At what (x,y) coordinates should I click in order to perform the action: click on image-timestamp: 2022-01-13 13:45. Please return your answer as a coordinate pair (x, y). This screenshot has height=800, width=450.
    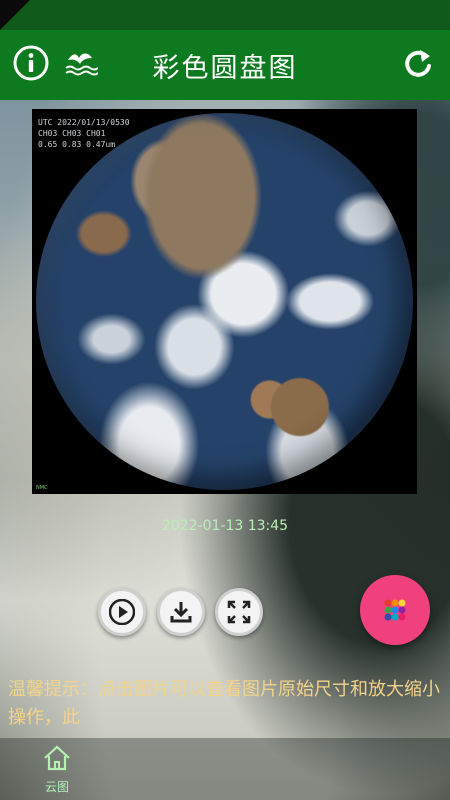
    Looking at the image, I should click on (225, 526).